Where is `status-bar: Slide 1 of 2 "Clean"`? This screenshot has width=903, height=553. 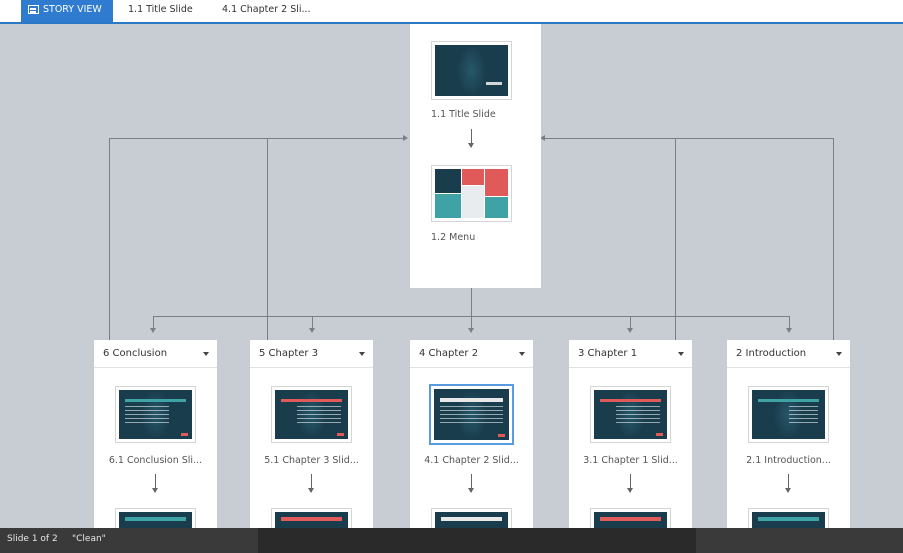 status-bar: Slide 1 of 2 "Clean" is located at coordinates (451, 540).